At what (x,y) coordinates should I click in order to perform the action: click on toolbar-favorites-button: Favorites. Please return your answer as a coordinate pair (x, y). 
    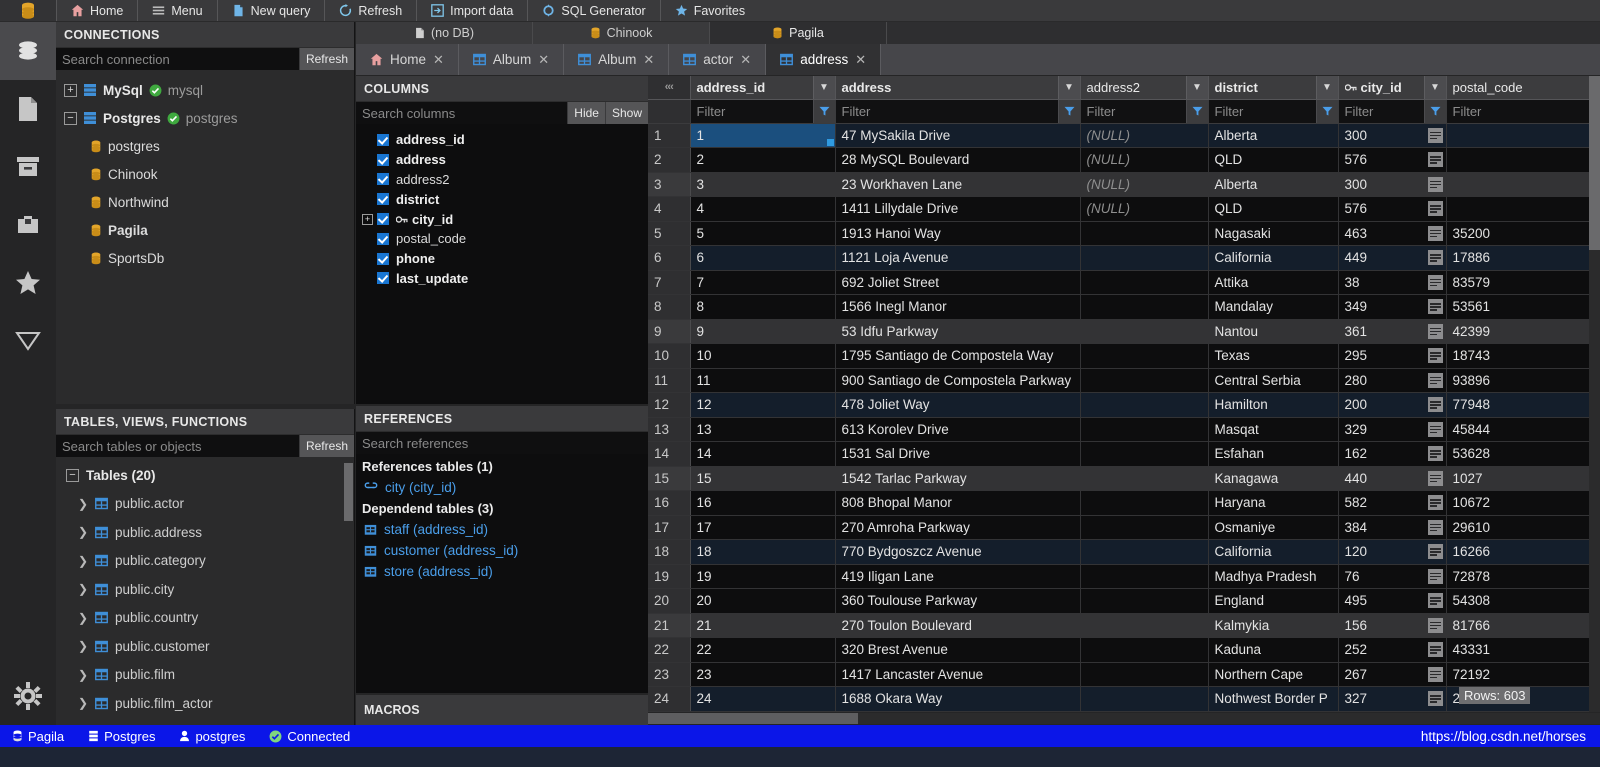
    Looking at the image, I should click on (709, 10).